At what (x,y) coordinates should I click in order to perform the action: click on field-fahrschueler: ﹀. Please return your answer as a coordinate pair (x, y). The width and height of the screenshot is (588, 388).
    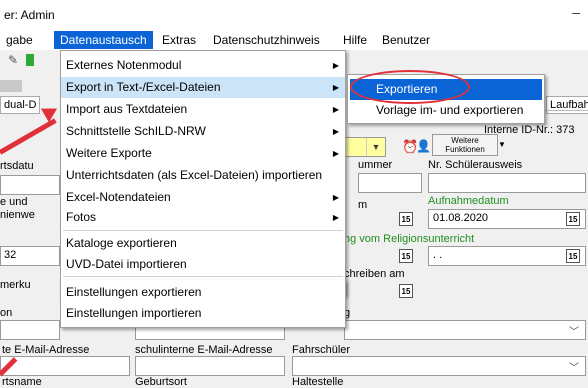
    Looking at the image, I should click on (439, 366).